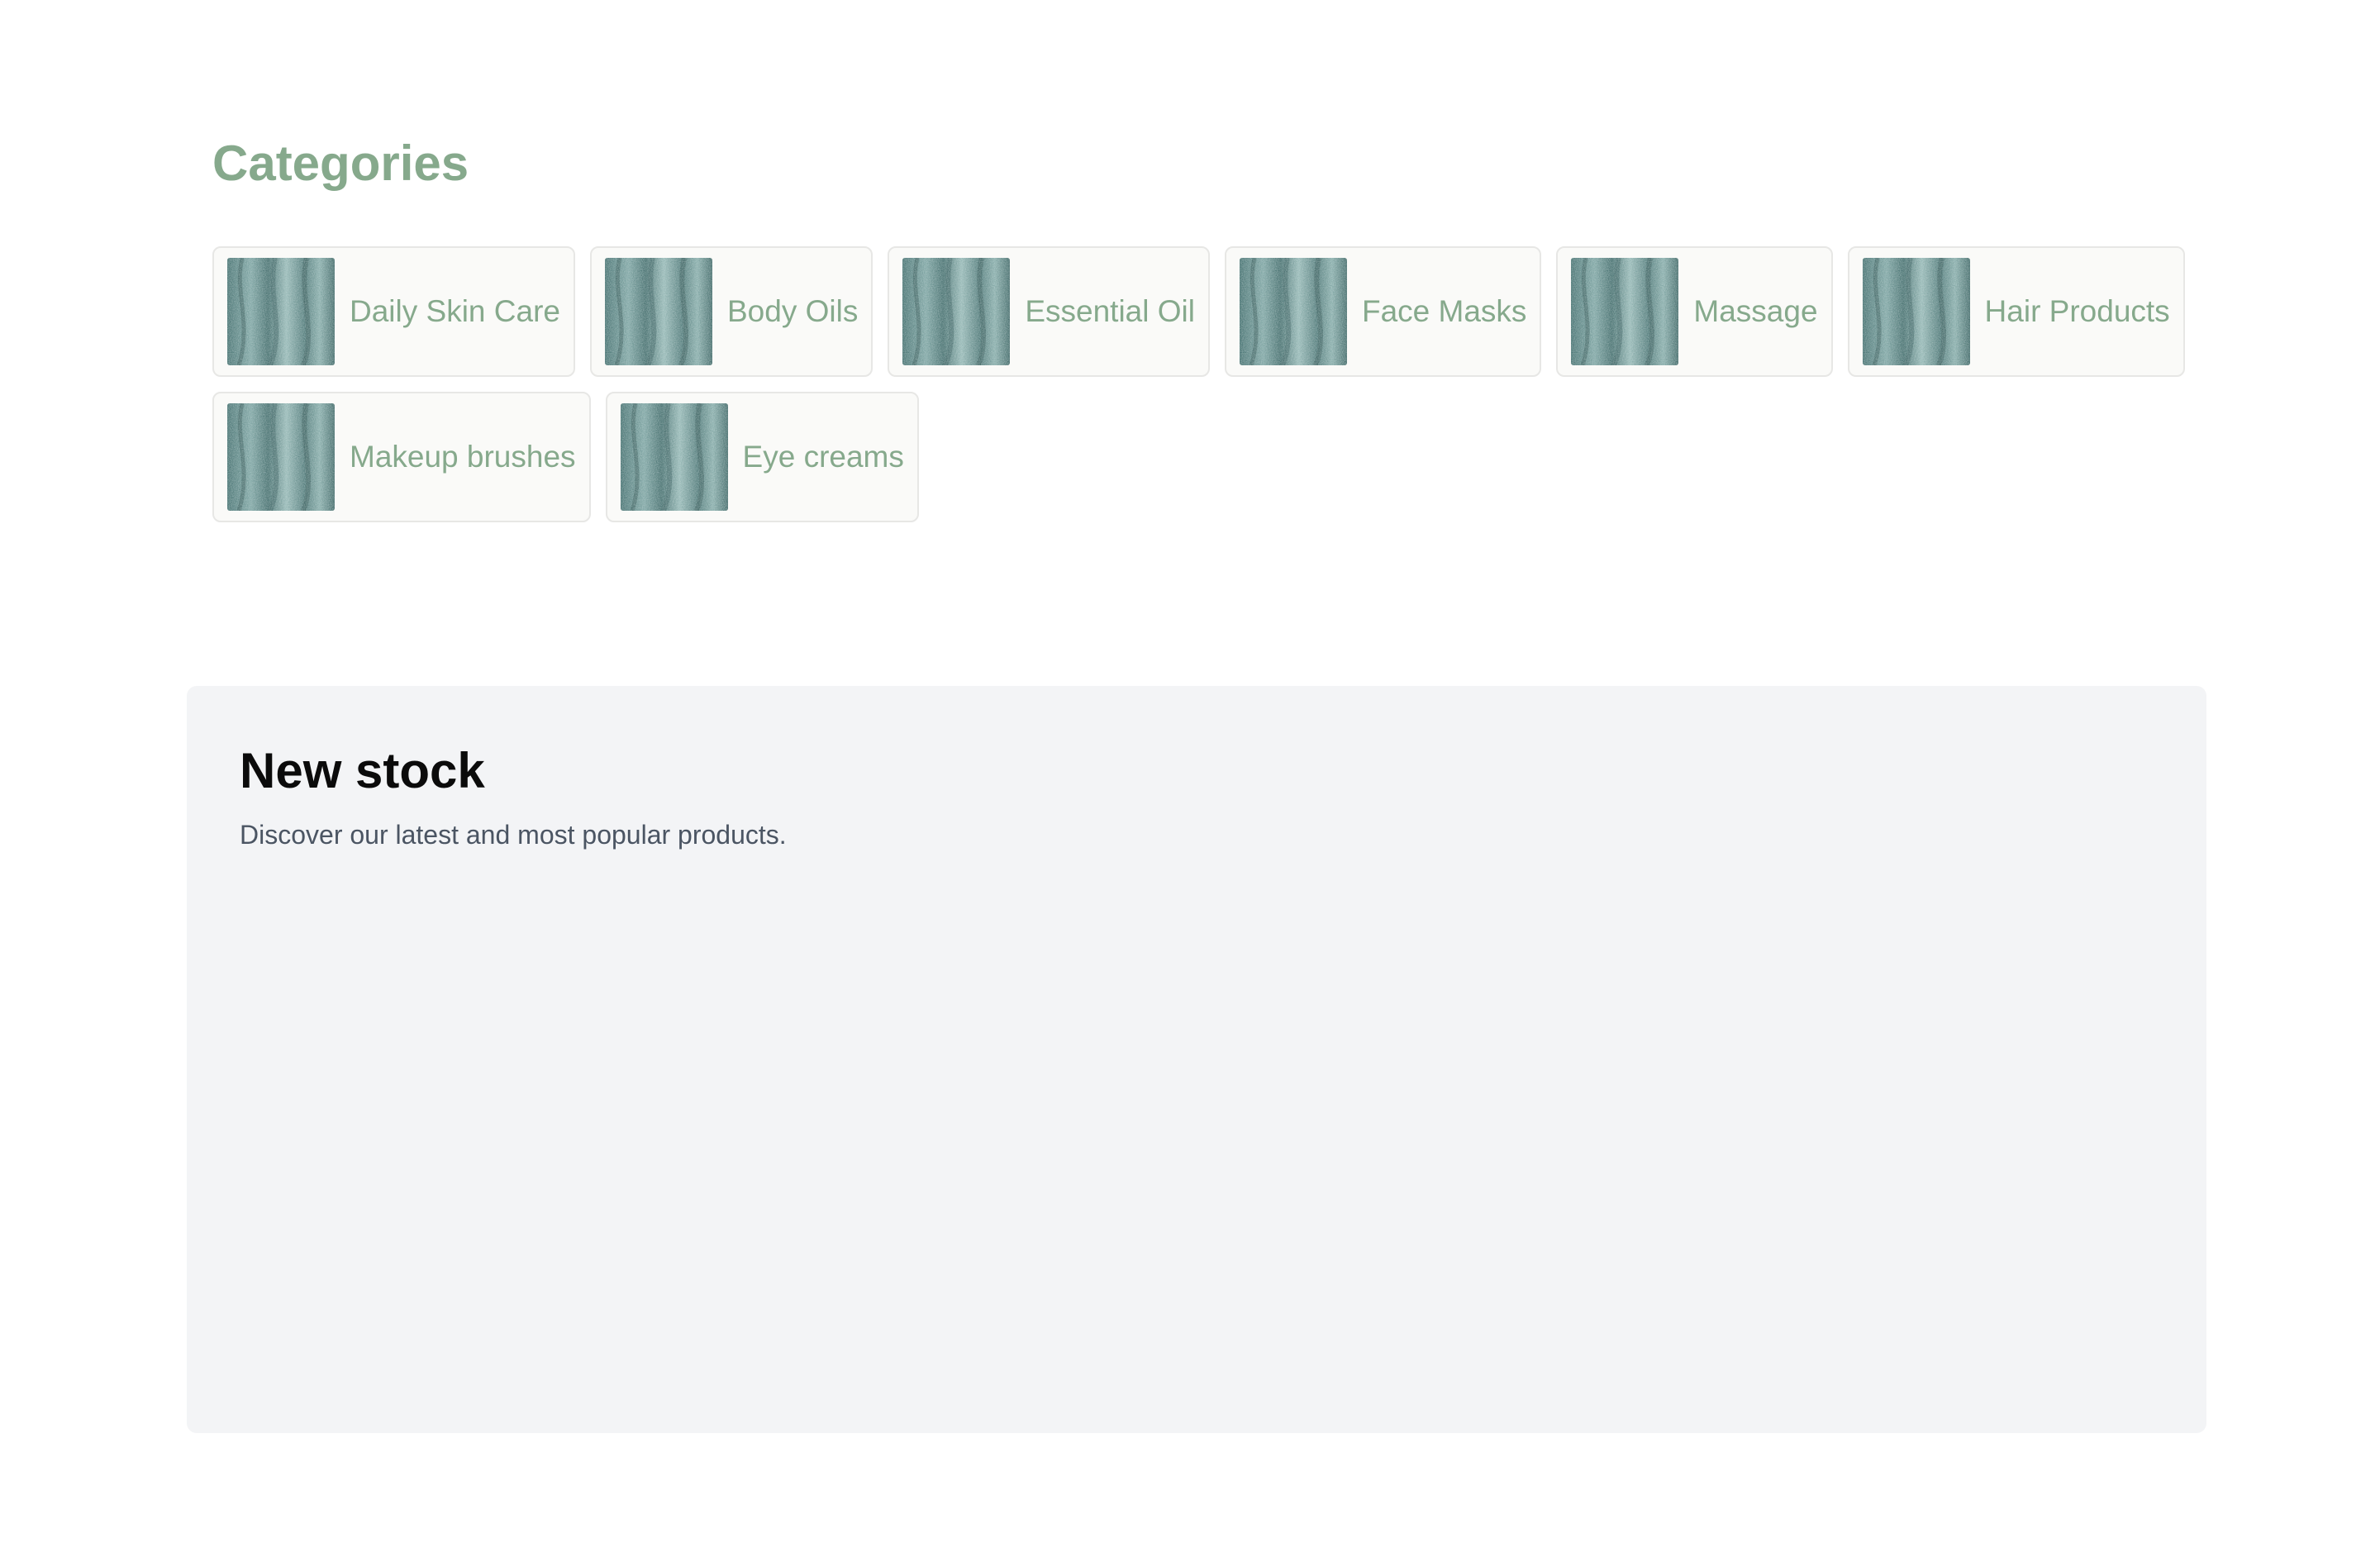 This screenshot has height=1543, width=2380. What do you see at coordinates (792, 311) in the screenshot?
I see `category-label: Body Oils` at bounding box center [792, 311].